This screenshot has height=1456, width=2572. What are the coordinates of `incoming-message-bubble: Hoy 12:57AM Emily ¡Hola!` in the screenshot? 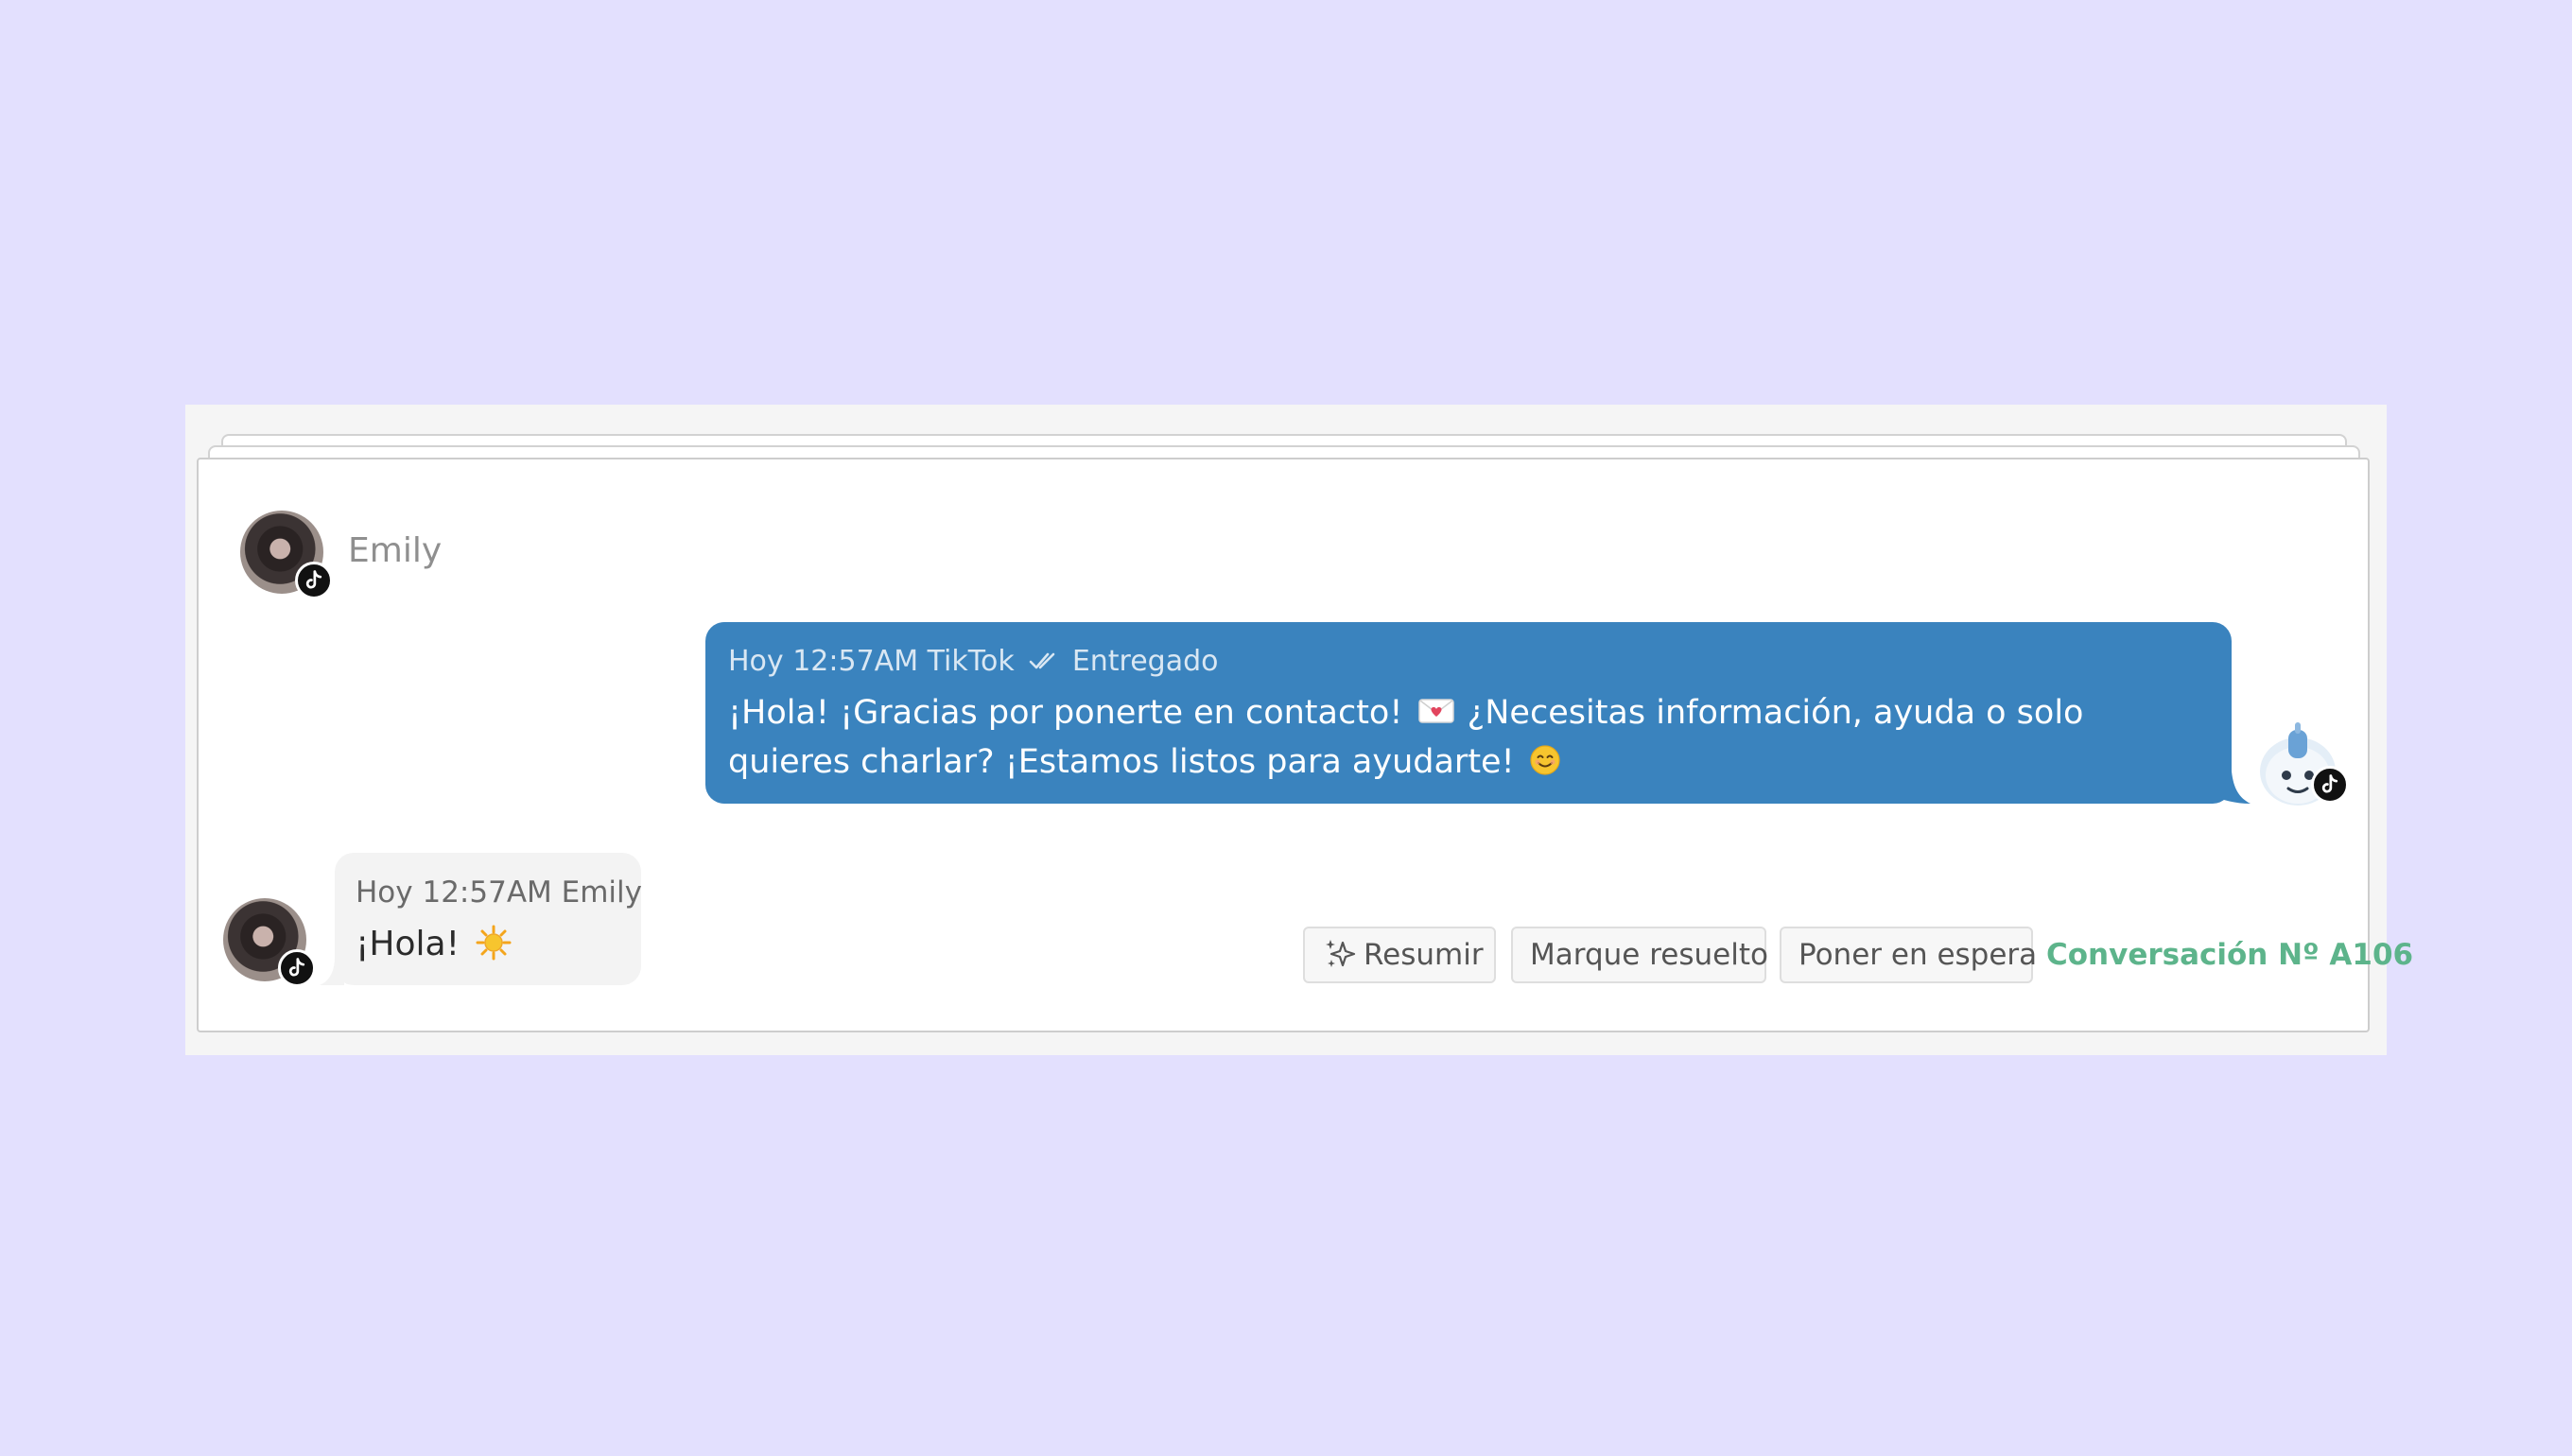 It's located at (488, 919).